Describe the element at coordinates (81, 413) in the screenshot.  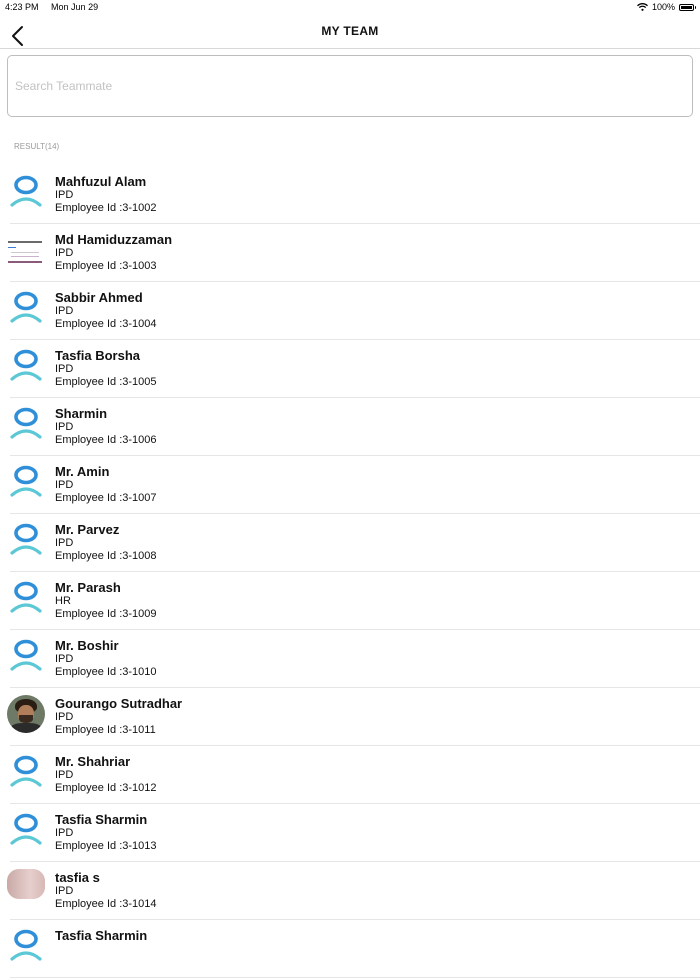
I see `member-name: Sharmin` at that location.